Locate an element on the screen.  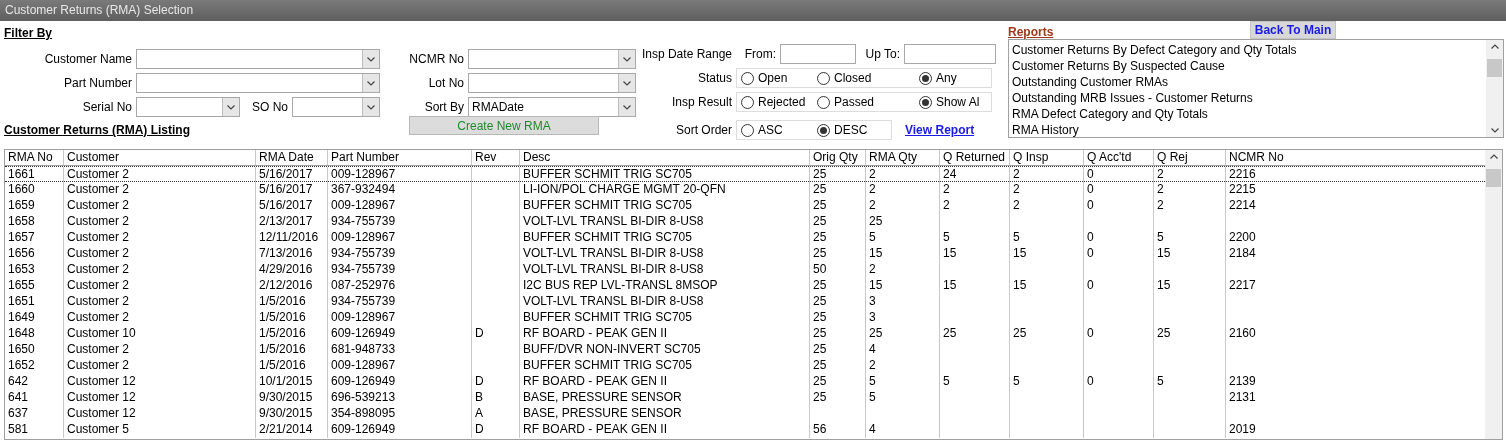
table-cell: BASE, PRESSURE SENSOR is located at coordinates (664, 414).